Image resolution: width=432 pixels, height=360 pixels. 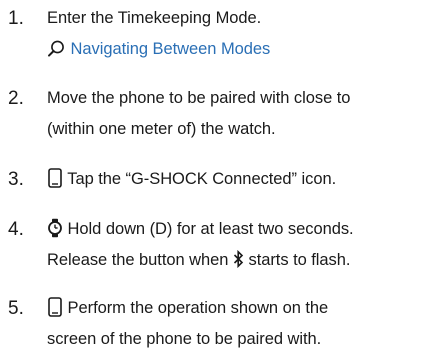 What do you see at coordinates (198, 308) in the screenshot?
I see `step-text: Perform the operation shown on the` at bounding box center [198, 308].